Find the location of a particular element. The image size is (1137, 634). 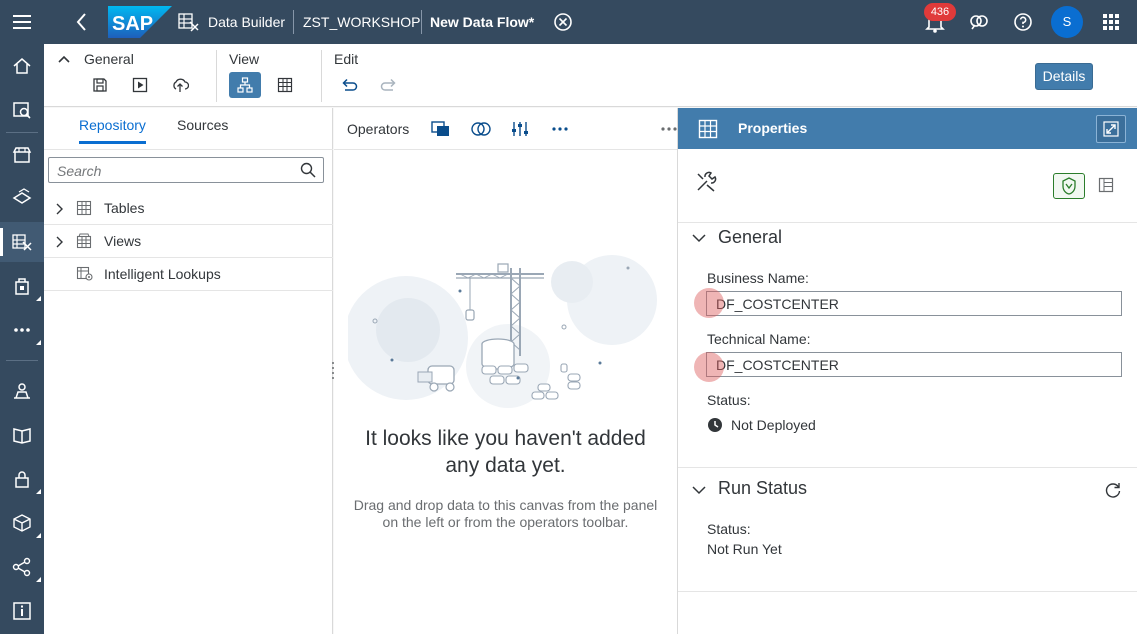

grid-menu-icon is located at coordinates (1111, 22).